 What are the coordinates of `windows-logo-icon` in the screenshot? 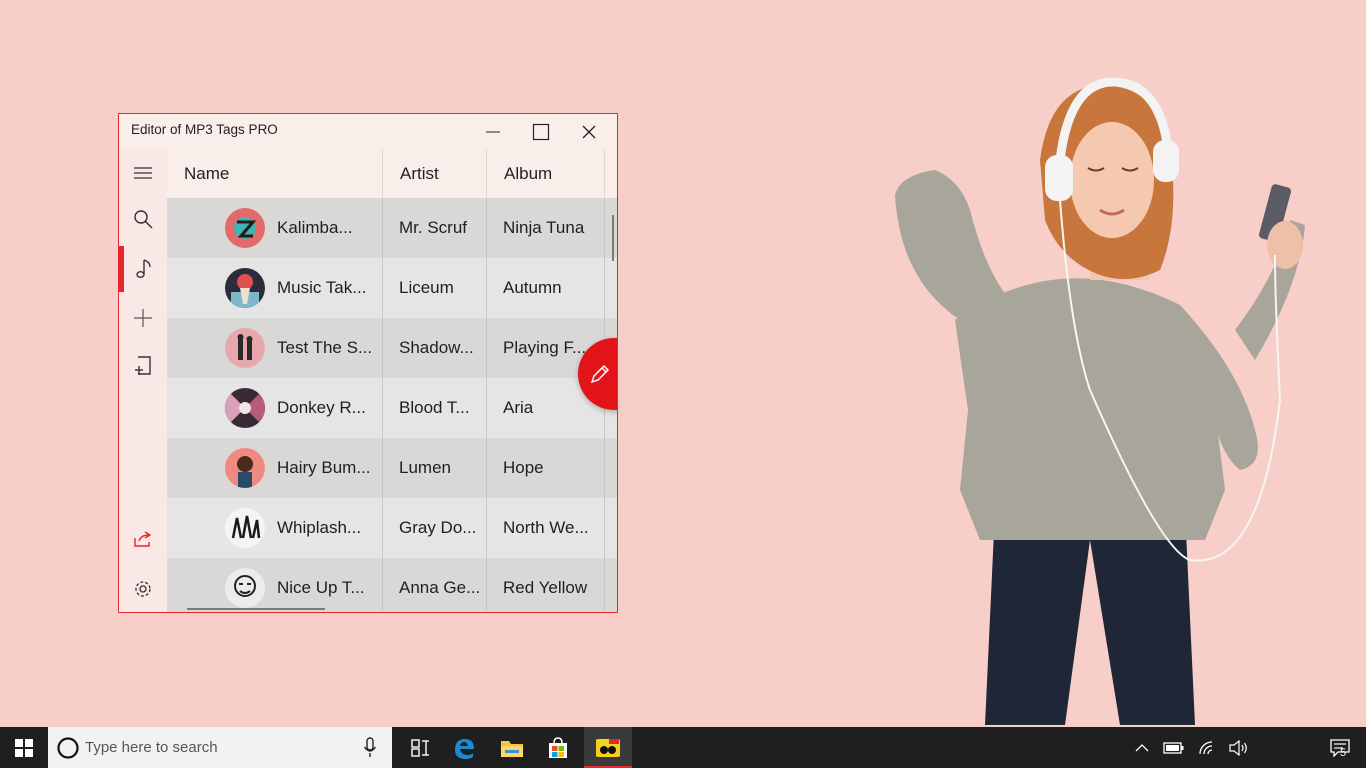 It's located at (24, 747).